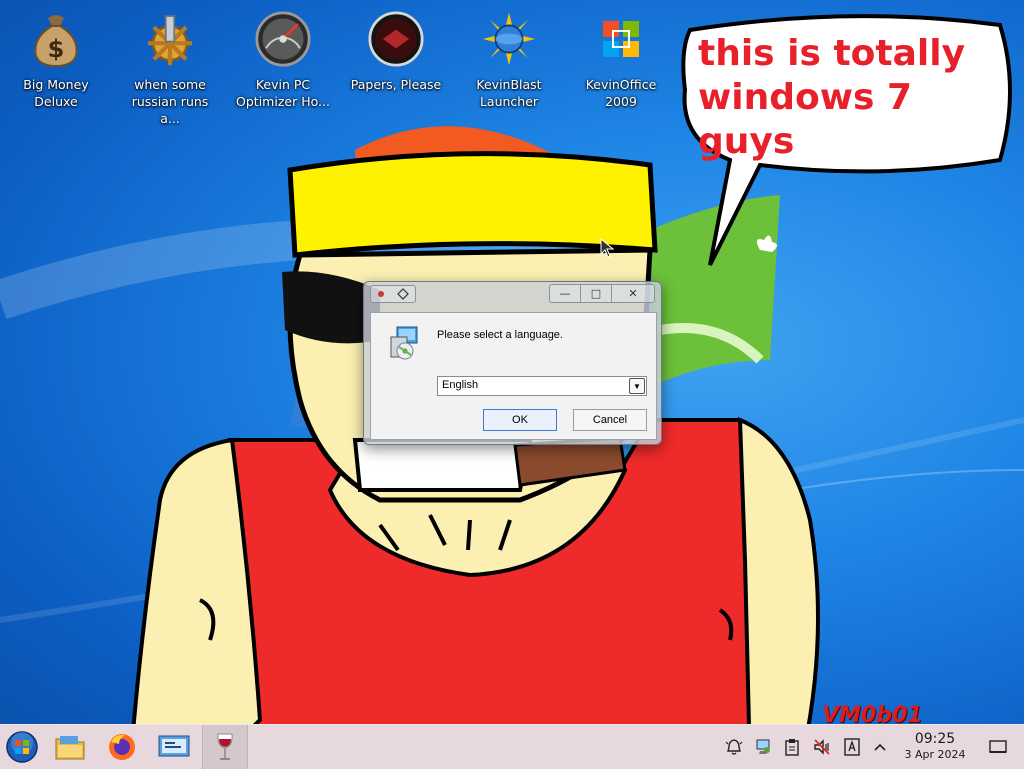 This screenshot has height=769, width=1024. I want to click on money-bag-icon: $, so click(56, 39).